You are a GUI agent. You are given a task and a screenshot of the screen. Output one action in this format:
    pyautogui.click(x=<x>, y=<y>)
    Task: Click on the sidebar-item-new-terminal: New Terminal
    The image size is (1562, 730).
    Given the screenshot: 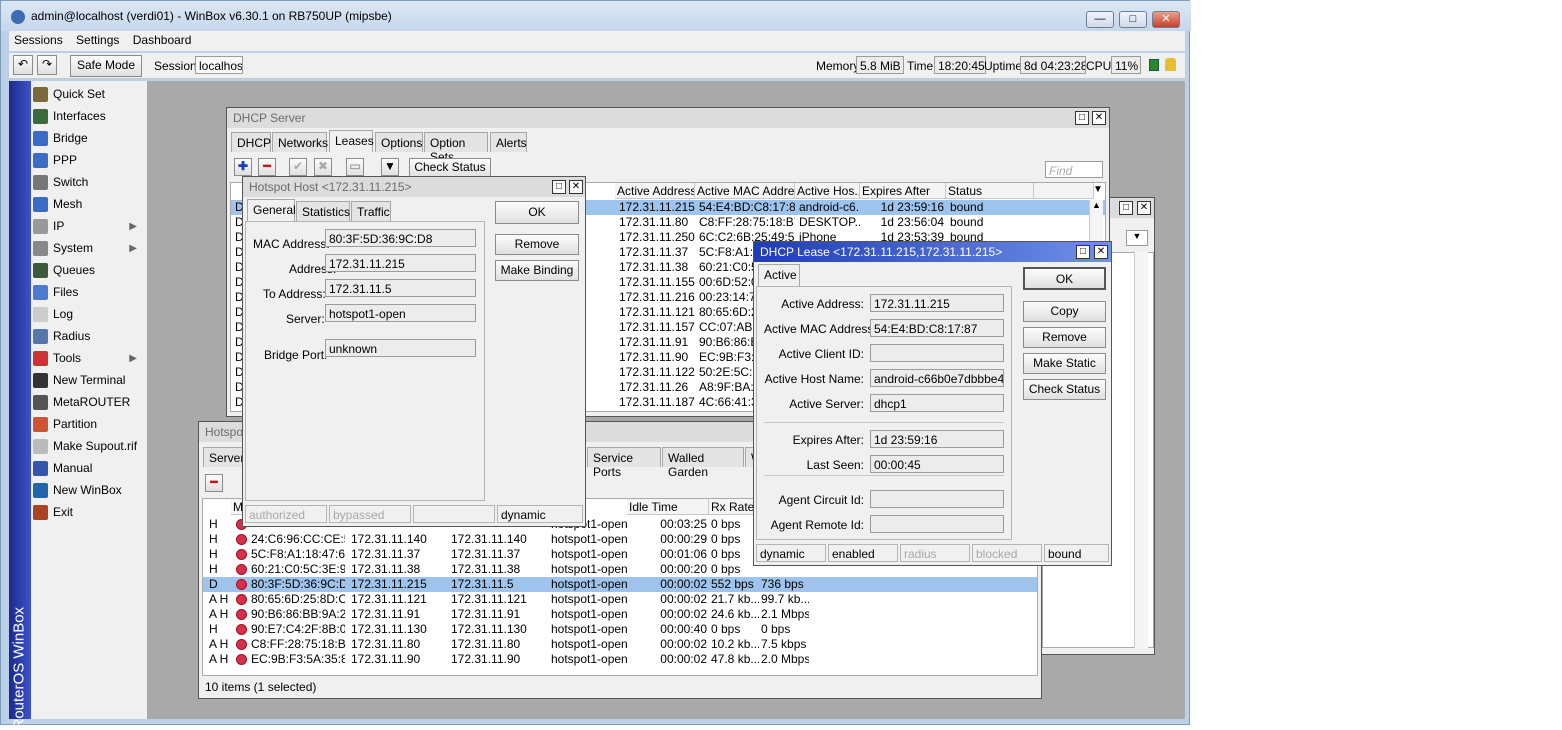 What is the action you would take?
    pyautogui.click(x=89, y=380)
    